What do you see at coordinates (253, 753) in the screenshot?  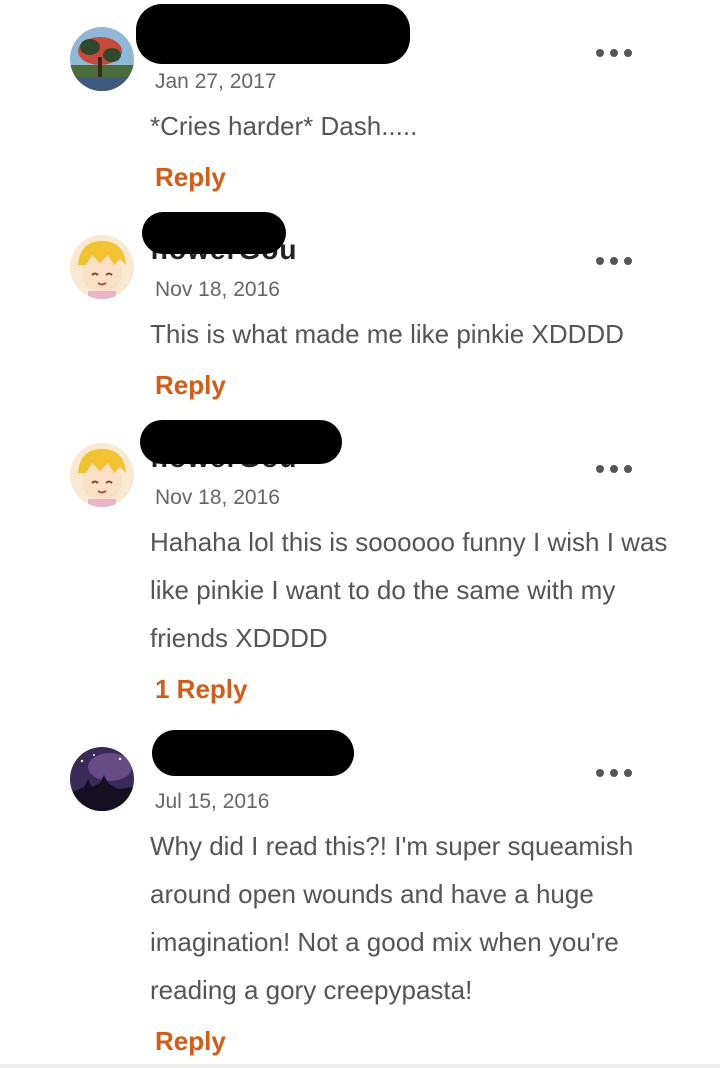 I see `redaction-mark` at bounding box center [253, 753].